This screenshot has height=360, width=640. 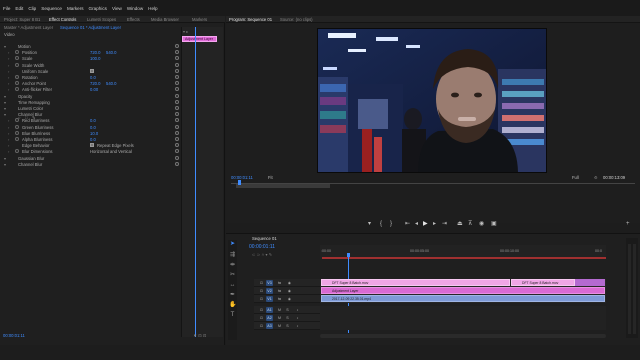 I want to click on ec-row-blur-dimensions: › Blur Dimensions Horizontal and Vertical, so click(x=93, y=152).